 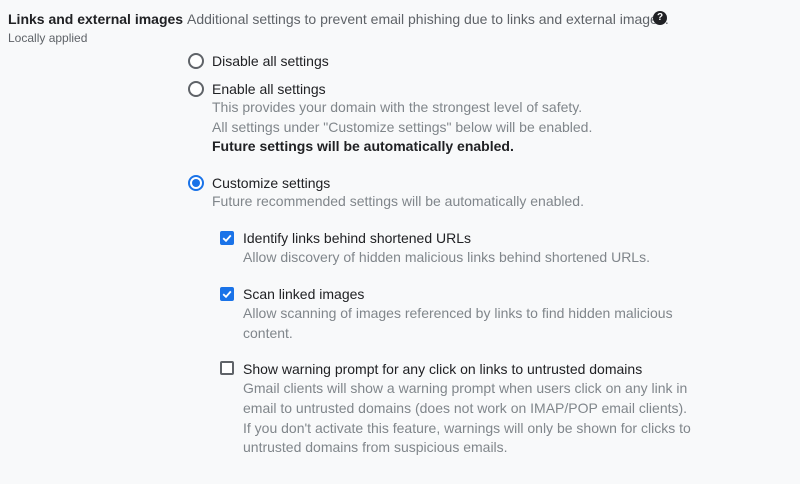 I want to click on linked-images-label: Scan linked images, so click(x=303, y=294).